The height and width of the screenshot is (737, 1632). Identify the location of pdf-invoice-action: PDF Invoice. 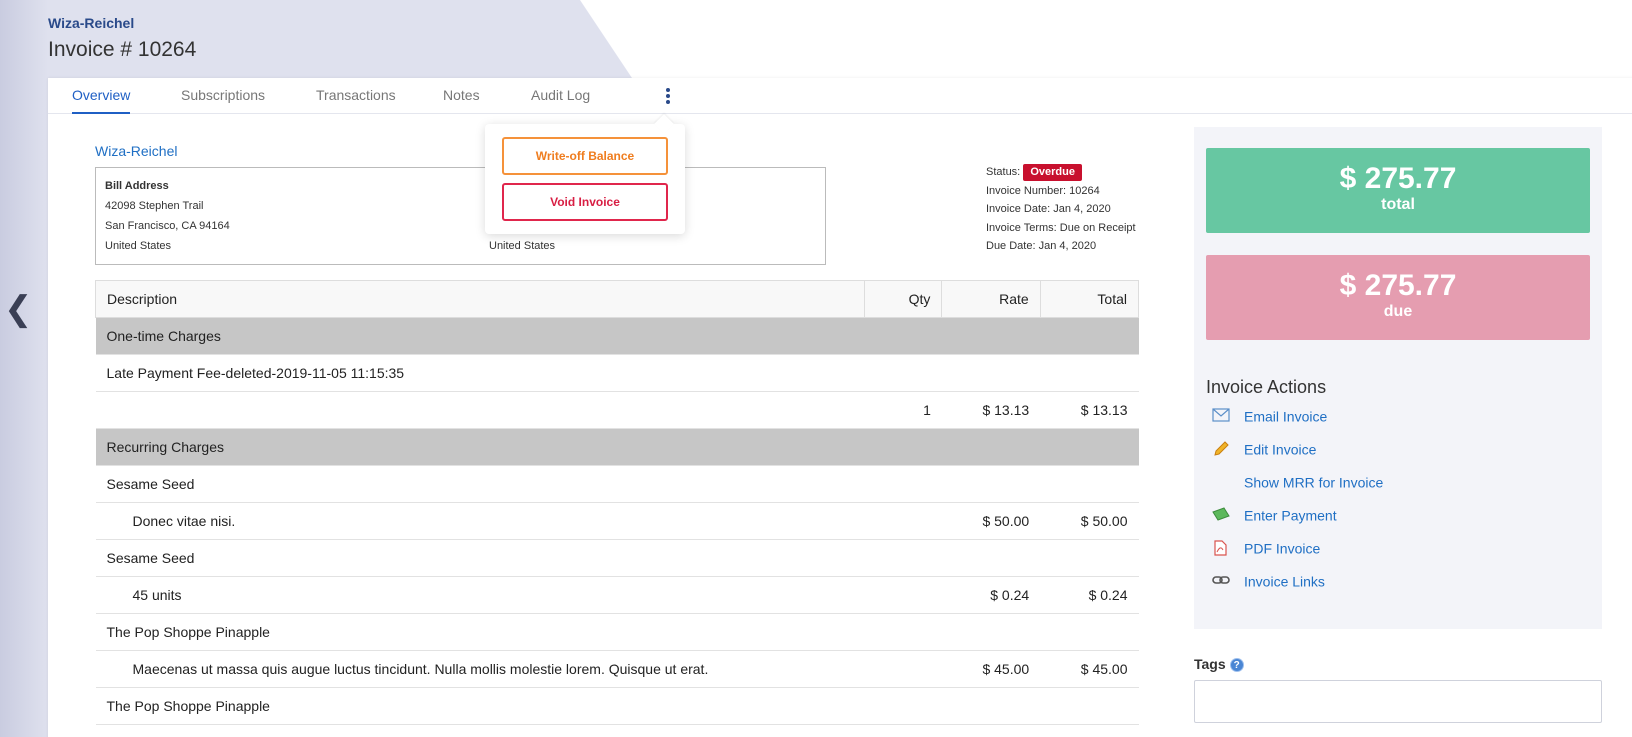
(1263, 550).